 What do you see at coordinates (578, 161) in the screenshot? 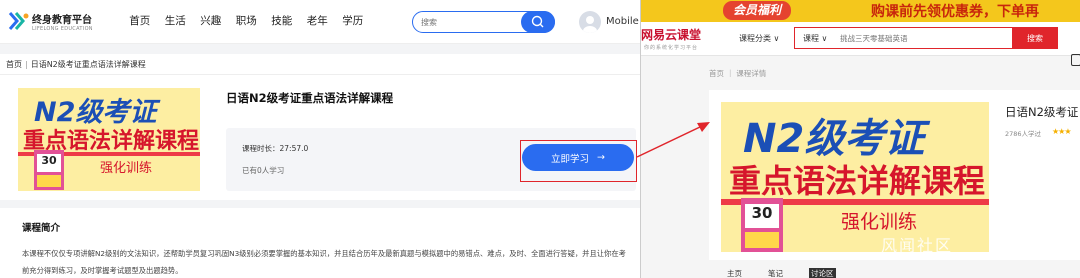
I see `highlight-box` at bounding box center [578, 161].